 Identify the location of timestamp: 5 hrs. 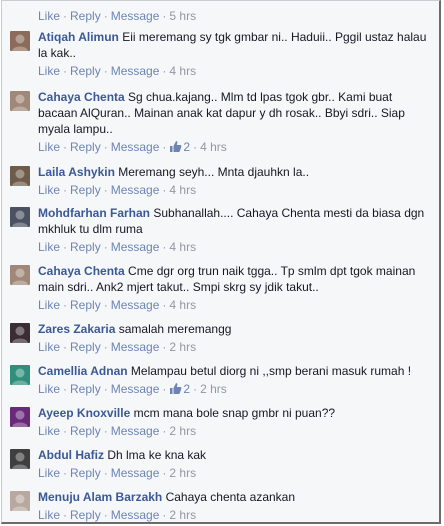
(182, 16).